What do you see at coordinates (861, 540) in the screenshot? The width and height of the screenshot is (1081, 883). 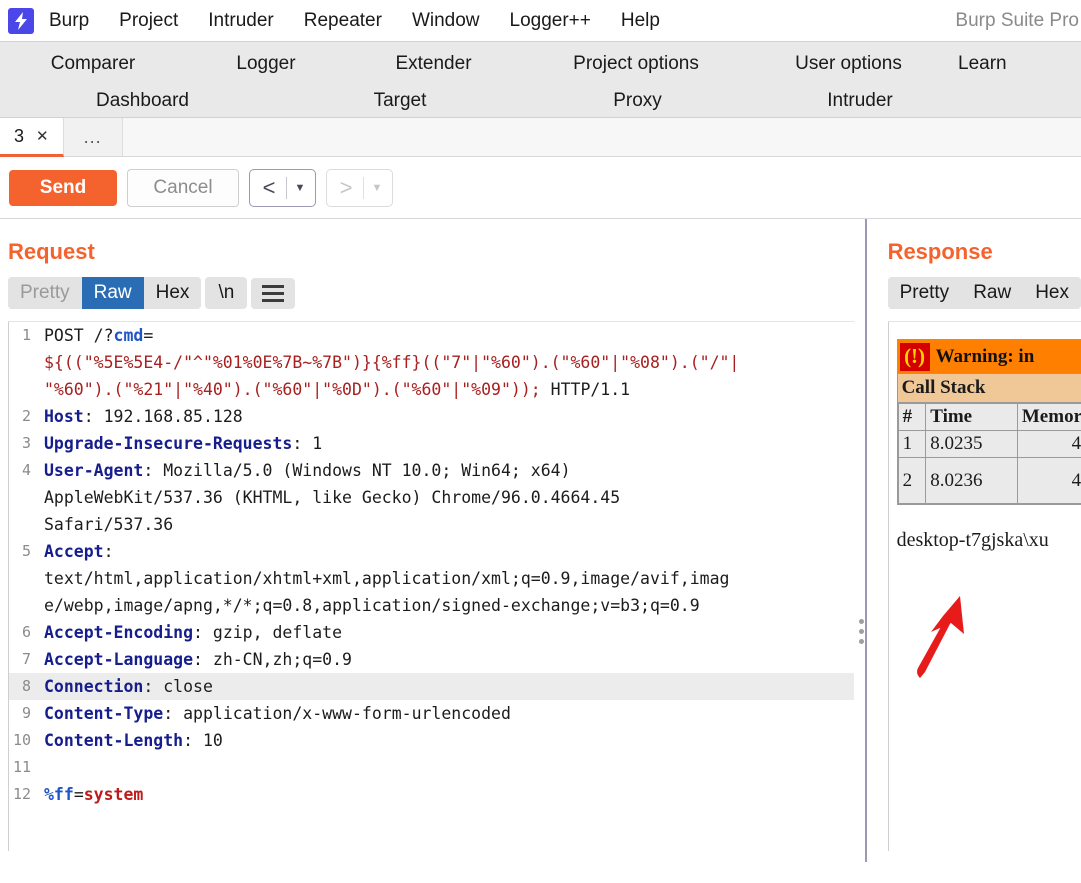 I see `panel-splitter` at bounding box center [861, 540].